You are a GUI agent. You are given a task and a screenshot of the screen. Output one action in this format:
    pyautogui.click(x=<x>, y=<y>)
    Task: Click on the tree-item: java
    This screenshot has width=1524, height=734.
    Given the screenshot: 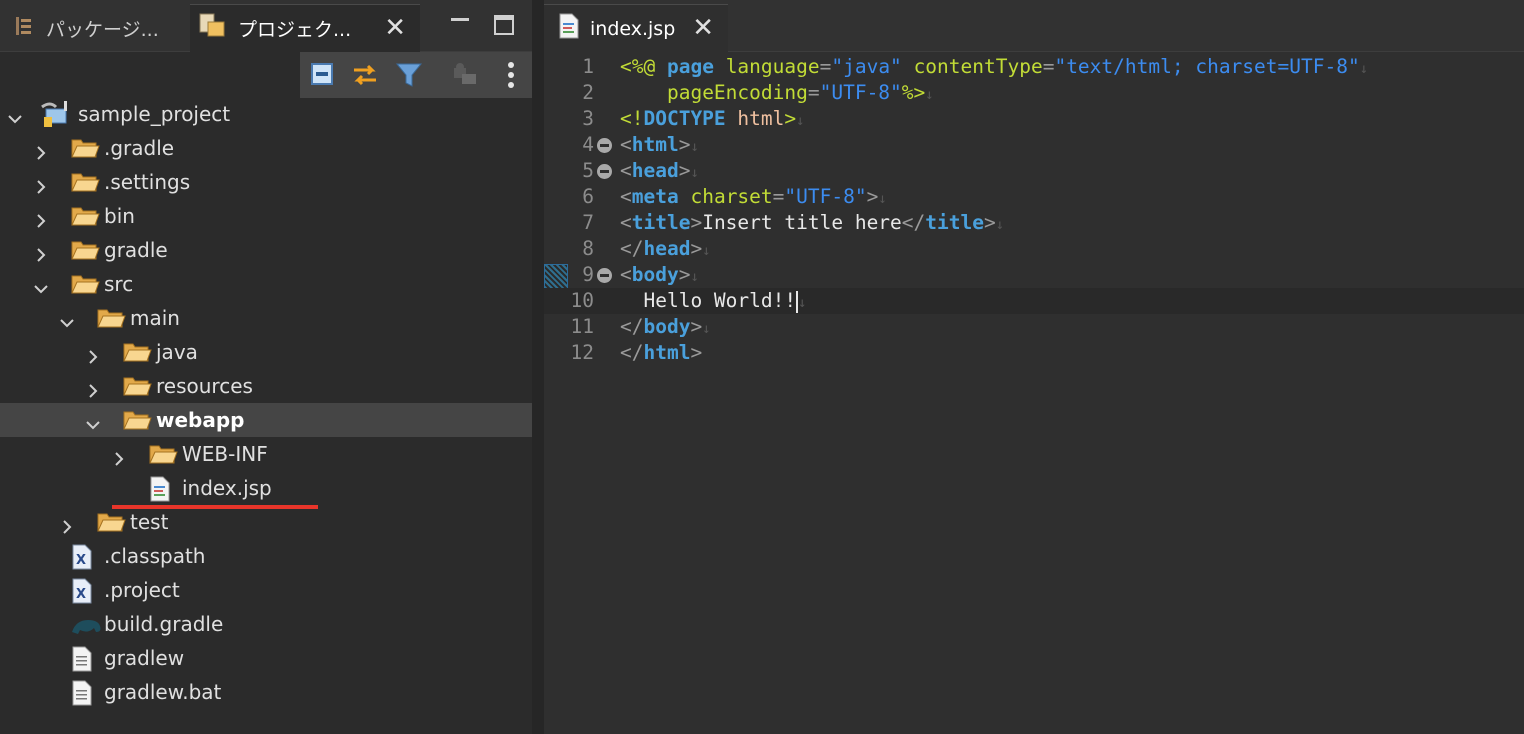 What is the action you would take?
    pyautogui.click(x=266, y=352)
    